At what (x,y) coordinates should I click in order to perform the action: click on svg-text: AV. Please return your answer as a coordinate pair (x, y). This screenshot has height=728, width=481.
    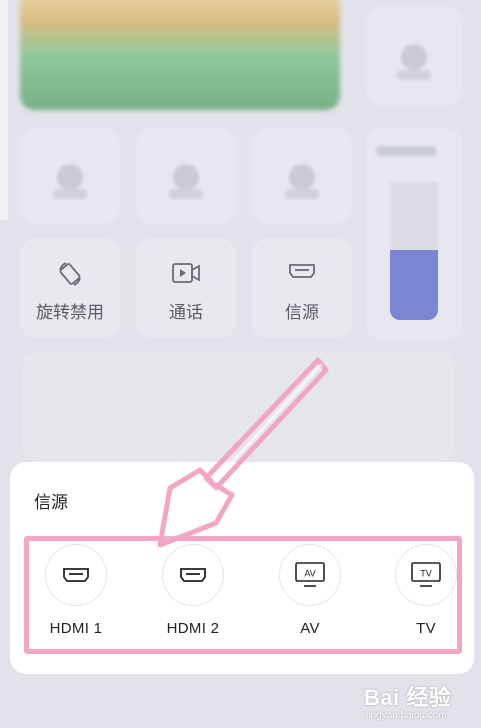
    Looking at the image, I should click on (309, 574).